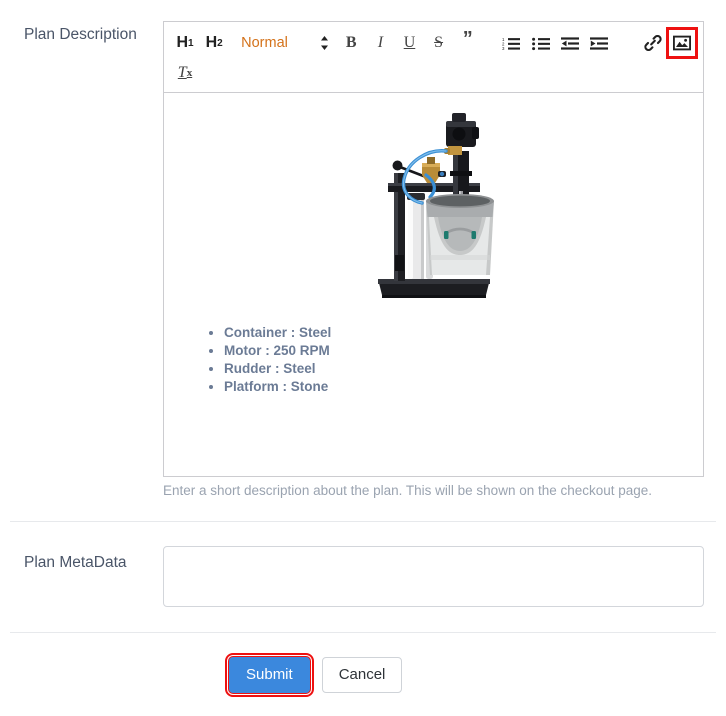  I want to click on cancel-button: Cancel, so click(362, 675).